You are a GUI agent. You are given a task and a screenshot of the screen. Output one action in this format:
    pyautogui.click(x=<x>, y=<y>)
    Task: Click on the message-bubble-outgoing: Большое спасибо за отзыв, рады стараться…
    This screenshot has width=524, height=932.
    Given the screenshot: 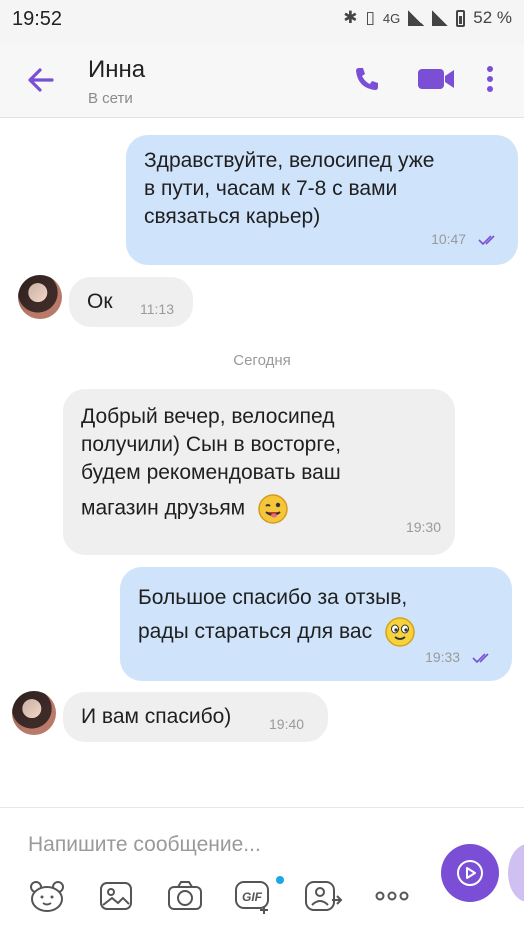 What is the action you would take?
    pyautogui.click(x=316, y=624)
    